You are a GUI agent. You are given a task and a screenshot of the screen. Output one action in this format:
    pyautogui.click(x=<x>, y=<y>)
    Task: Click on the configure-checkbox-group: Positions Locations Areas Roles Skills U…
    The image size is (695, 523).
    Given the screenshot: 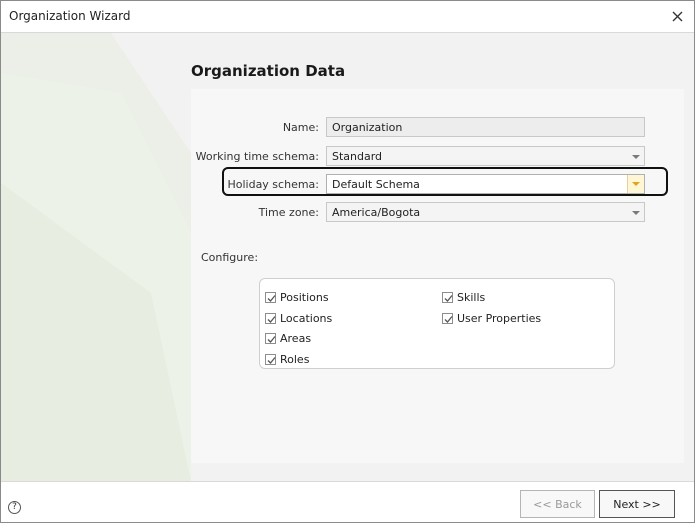 What is the action you would take?
    pyautogui.click(x=437, y=323)
    